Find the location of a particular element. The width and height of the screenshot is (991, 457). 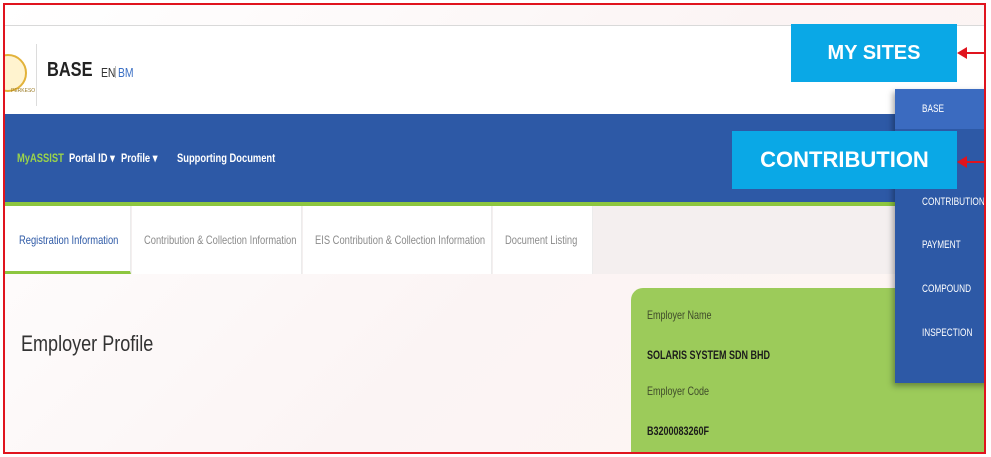

nav-myassist: MyASSIST is located at coordinates (40, 158).